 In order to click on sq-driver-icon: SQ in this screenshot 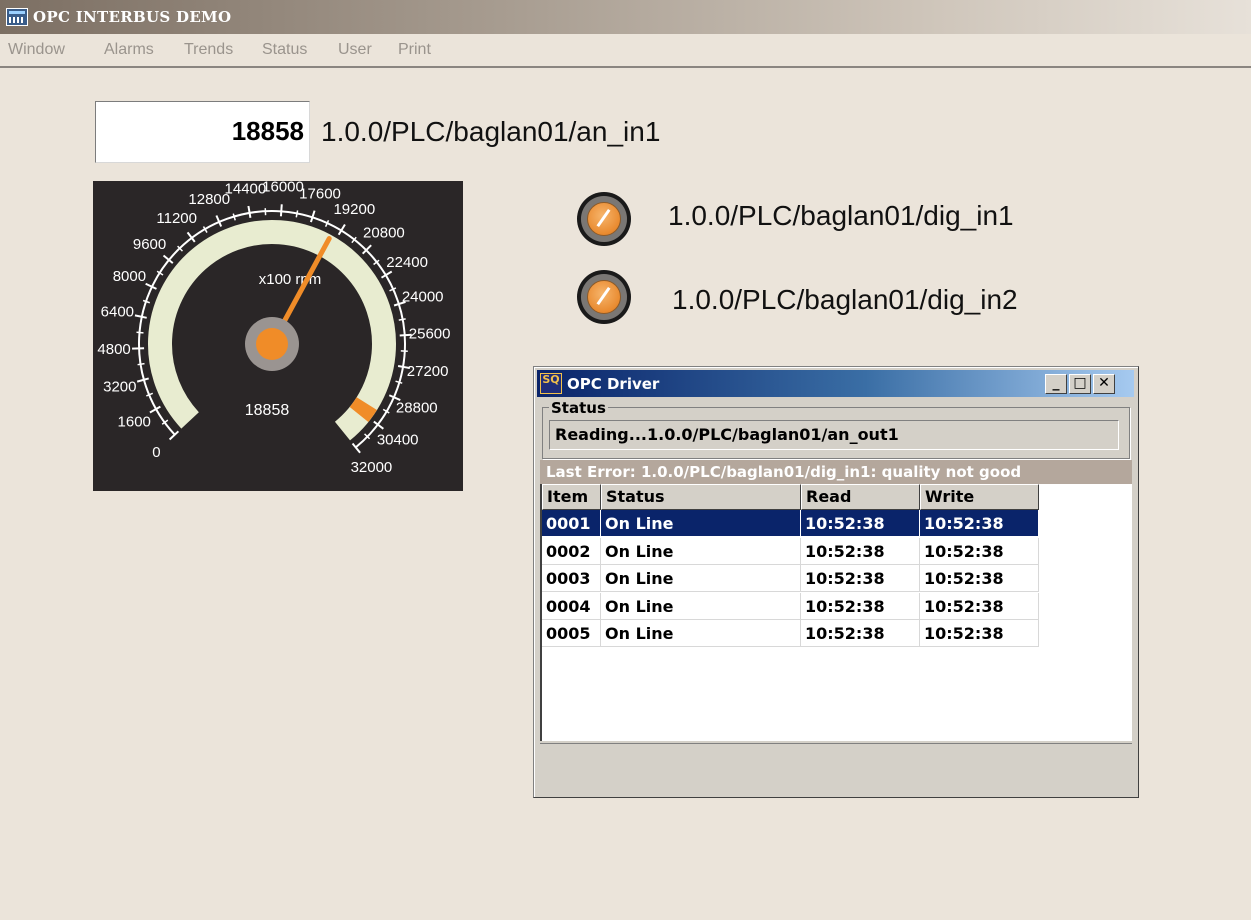, I will do `click(551, 383)`.